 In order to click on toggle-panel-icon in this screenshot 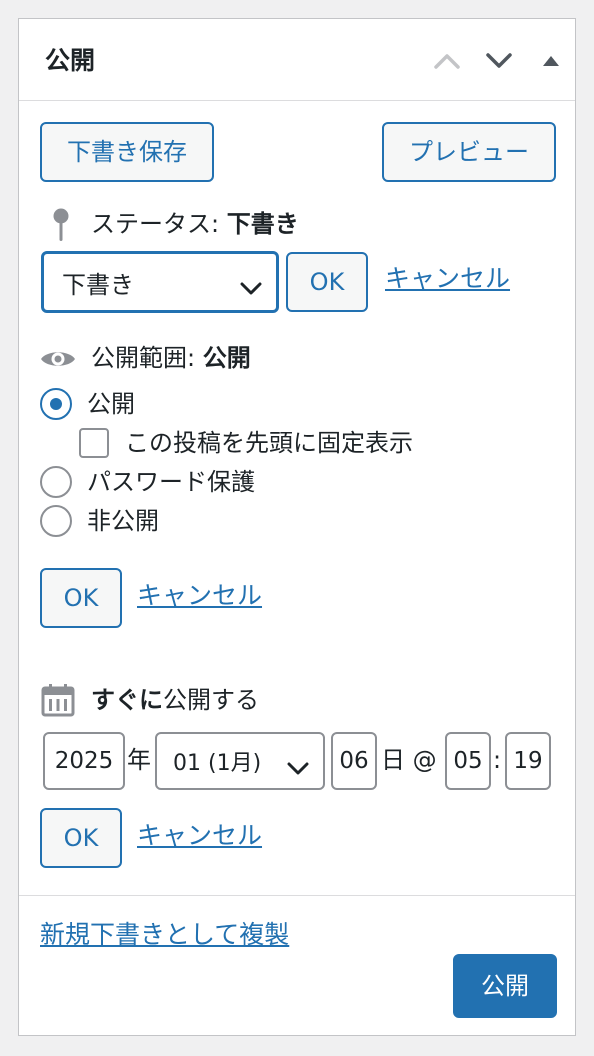, I will do `click(551, 61)`.